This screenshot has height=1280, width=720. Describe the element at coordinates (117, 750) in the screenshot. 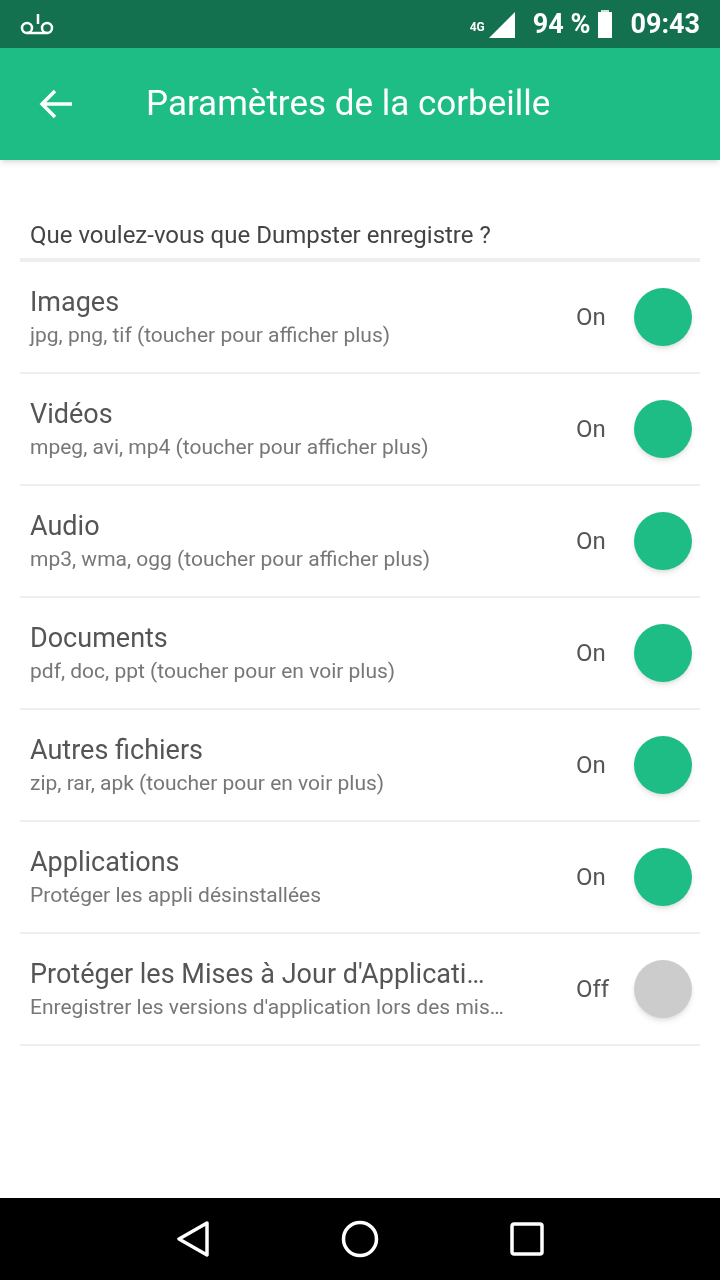

I see `setting-title: Autres fichiers` at that location.